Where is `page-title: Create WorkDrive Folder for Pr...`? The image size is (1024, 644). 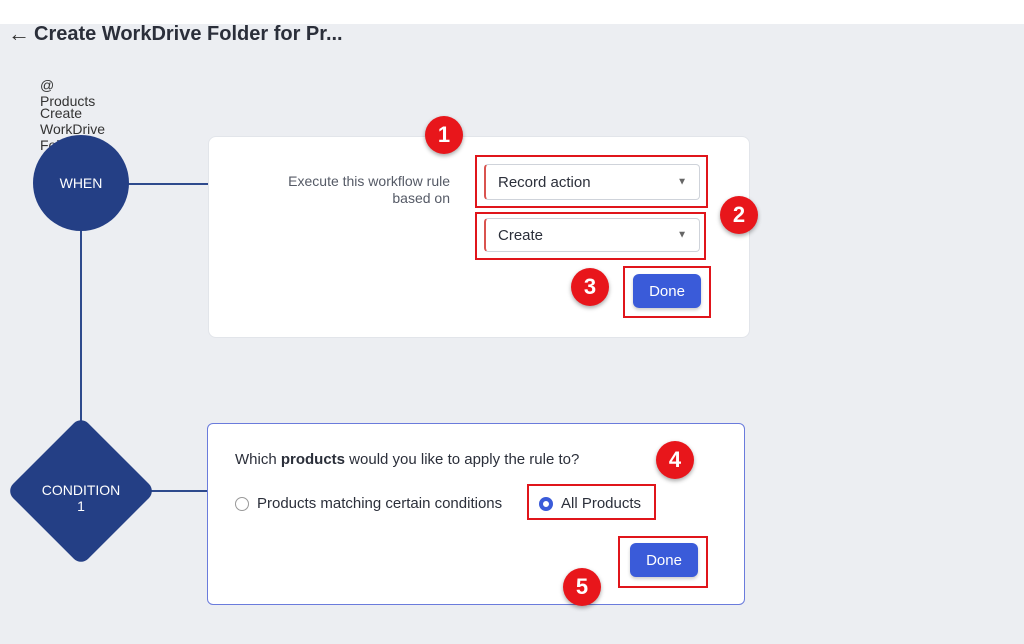
page-title: Create WorkDrive Folder for Pr... is located at coordinates (188, 34).